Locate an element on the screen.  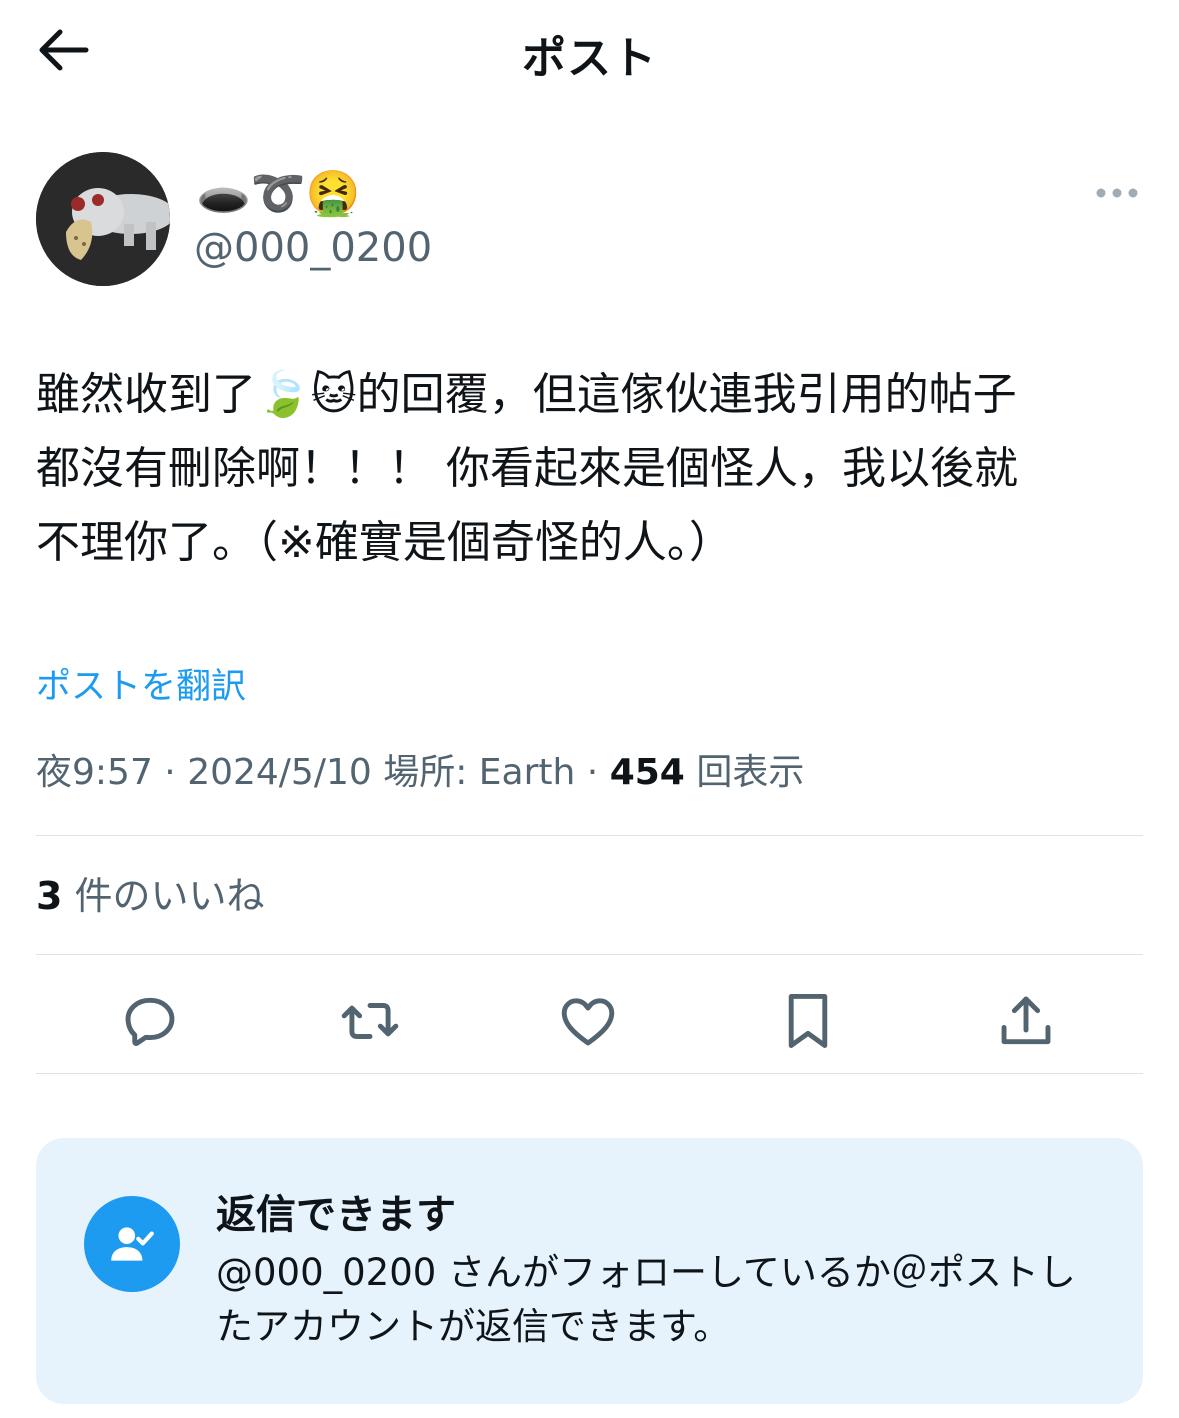
bookmark-icon is located at coordinates (808, 1021).